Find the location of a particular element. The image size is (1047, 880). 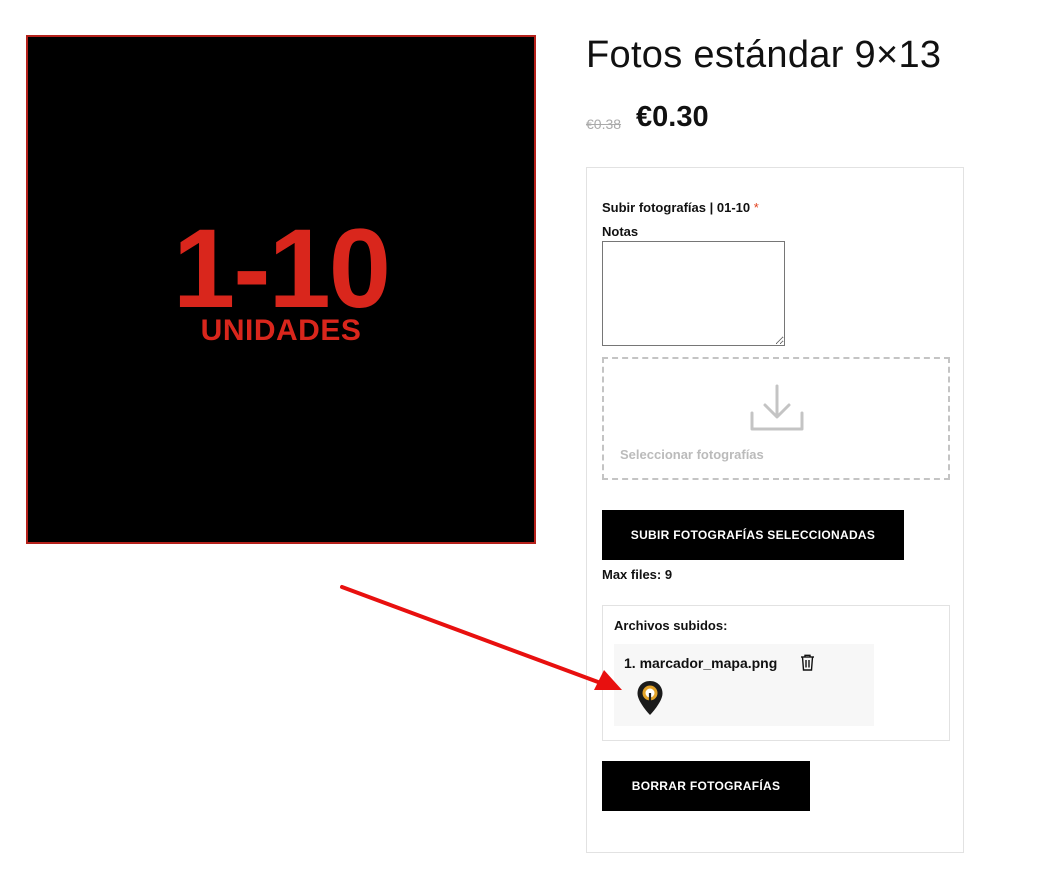

uploaded-files-panel: Archivos subidos: 1. marcador_mapa.png is located at coordinates (776, 673).